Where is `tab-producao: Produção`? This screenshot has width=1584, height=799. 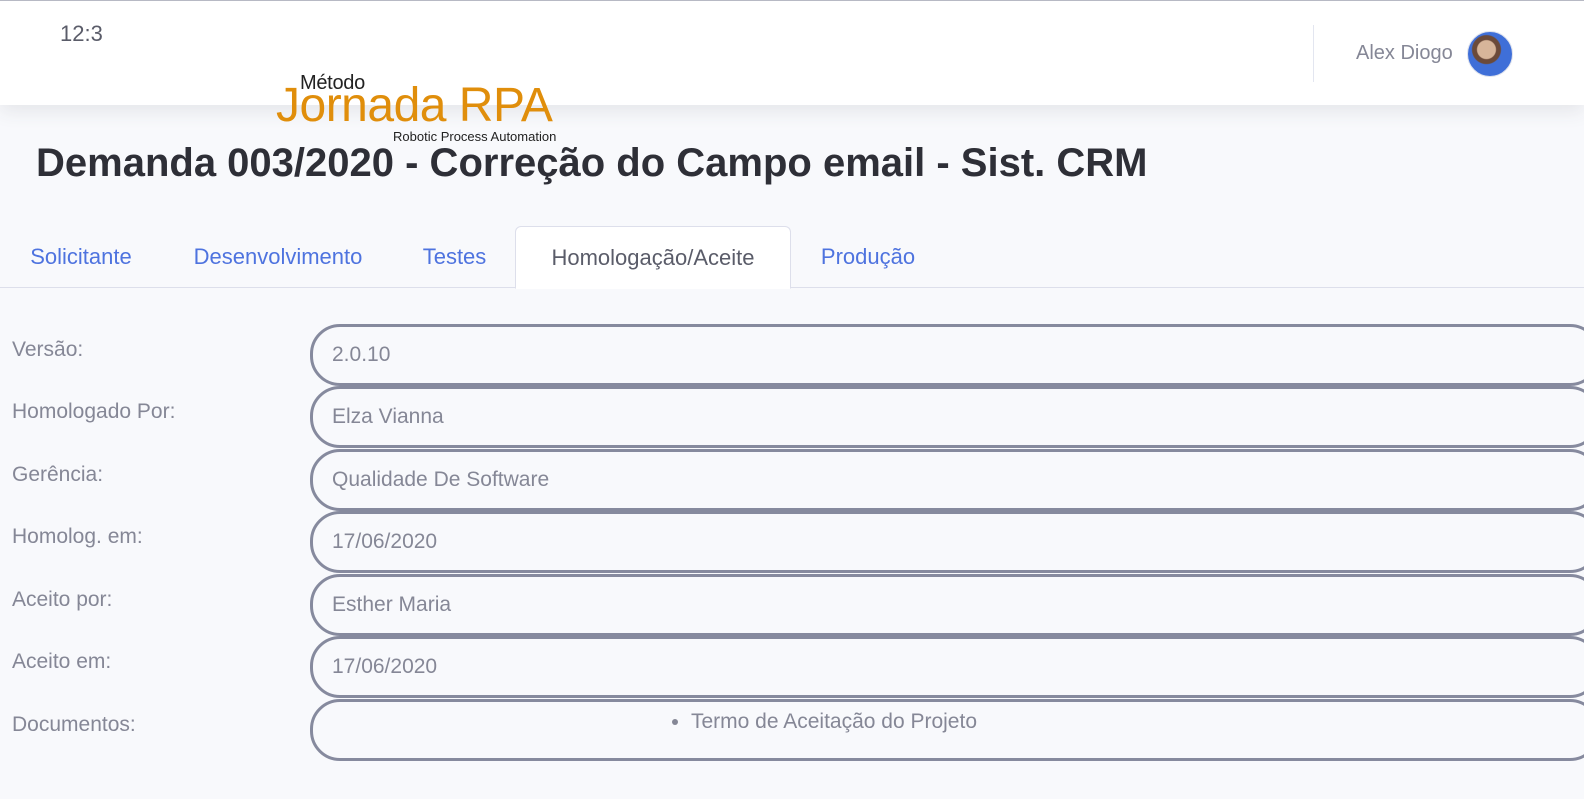
tab-producao: Produção is located at coordinates (868, 257).